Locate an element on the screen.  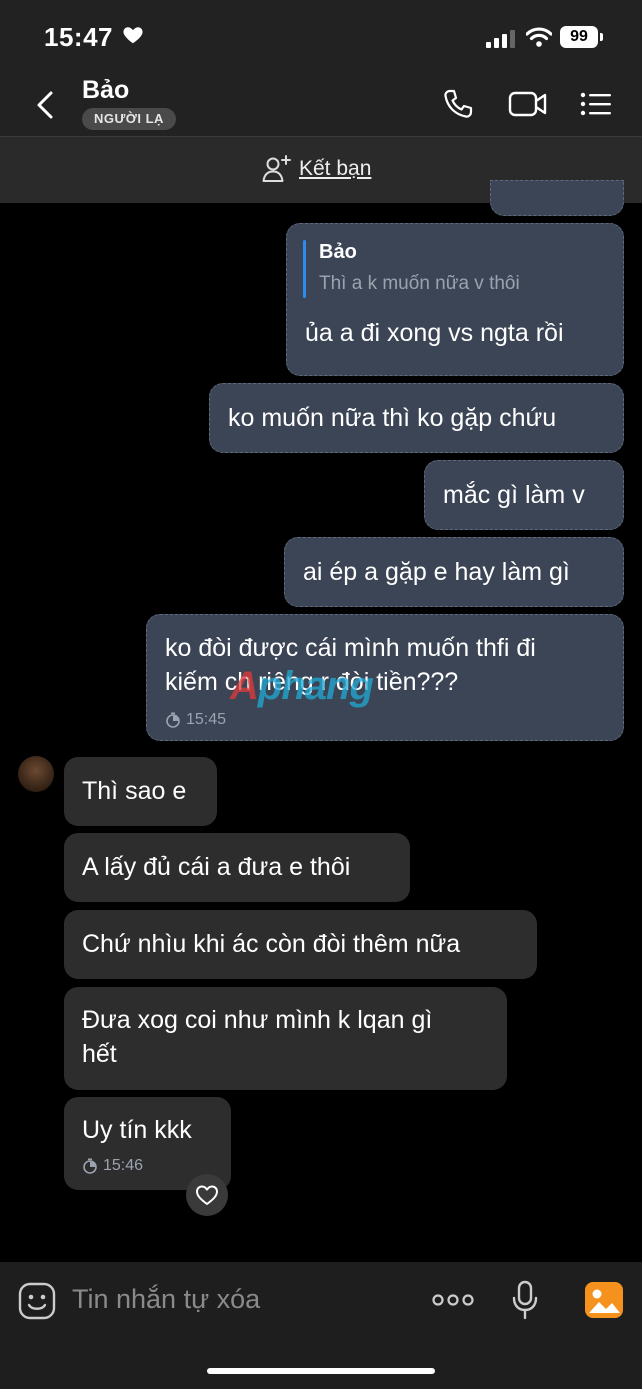
message-input: Tin nhắn tự xóa is located at coordinates (166, 1299).